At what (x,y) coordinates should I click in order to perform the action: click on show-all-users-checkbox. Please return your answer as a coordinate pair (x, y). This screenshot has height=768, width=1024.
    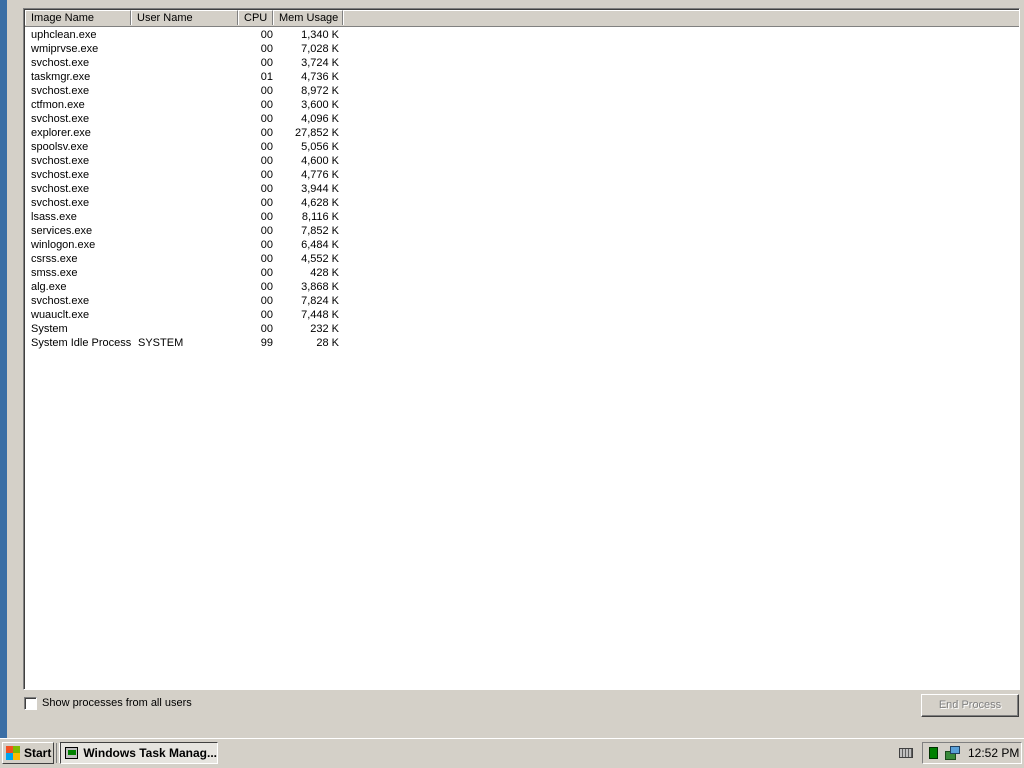
    Looking at the image, I should click on (30, 703).